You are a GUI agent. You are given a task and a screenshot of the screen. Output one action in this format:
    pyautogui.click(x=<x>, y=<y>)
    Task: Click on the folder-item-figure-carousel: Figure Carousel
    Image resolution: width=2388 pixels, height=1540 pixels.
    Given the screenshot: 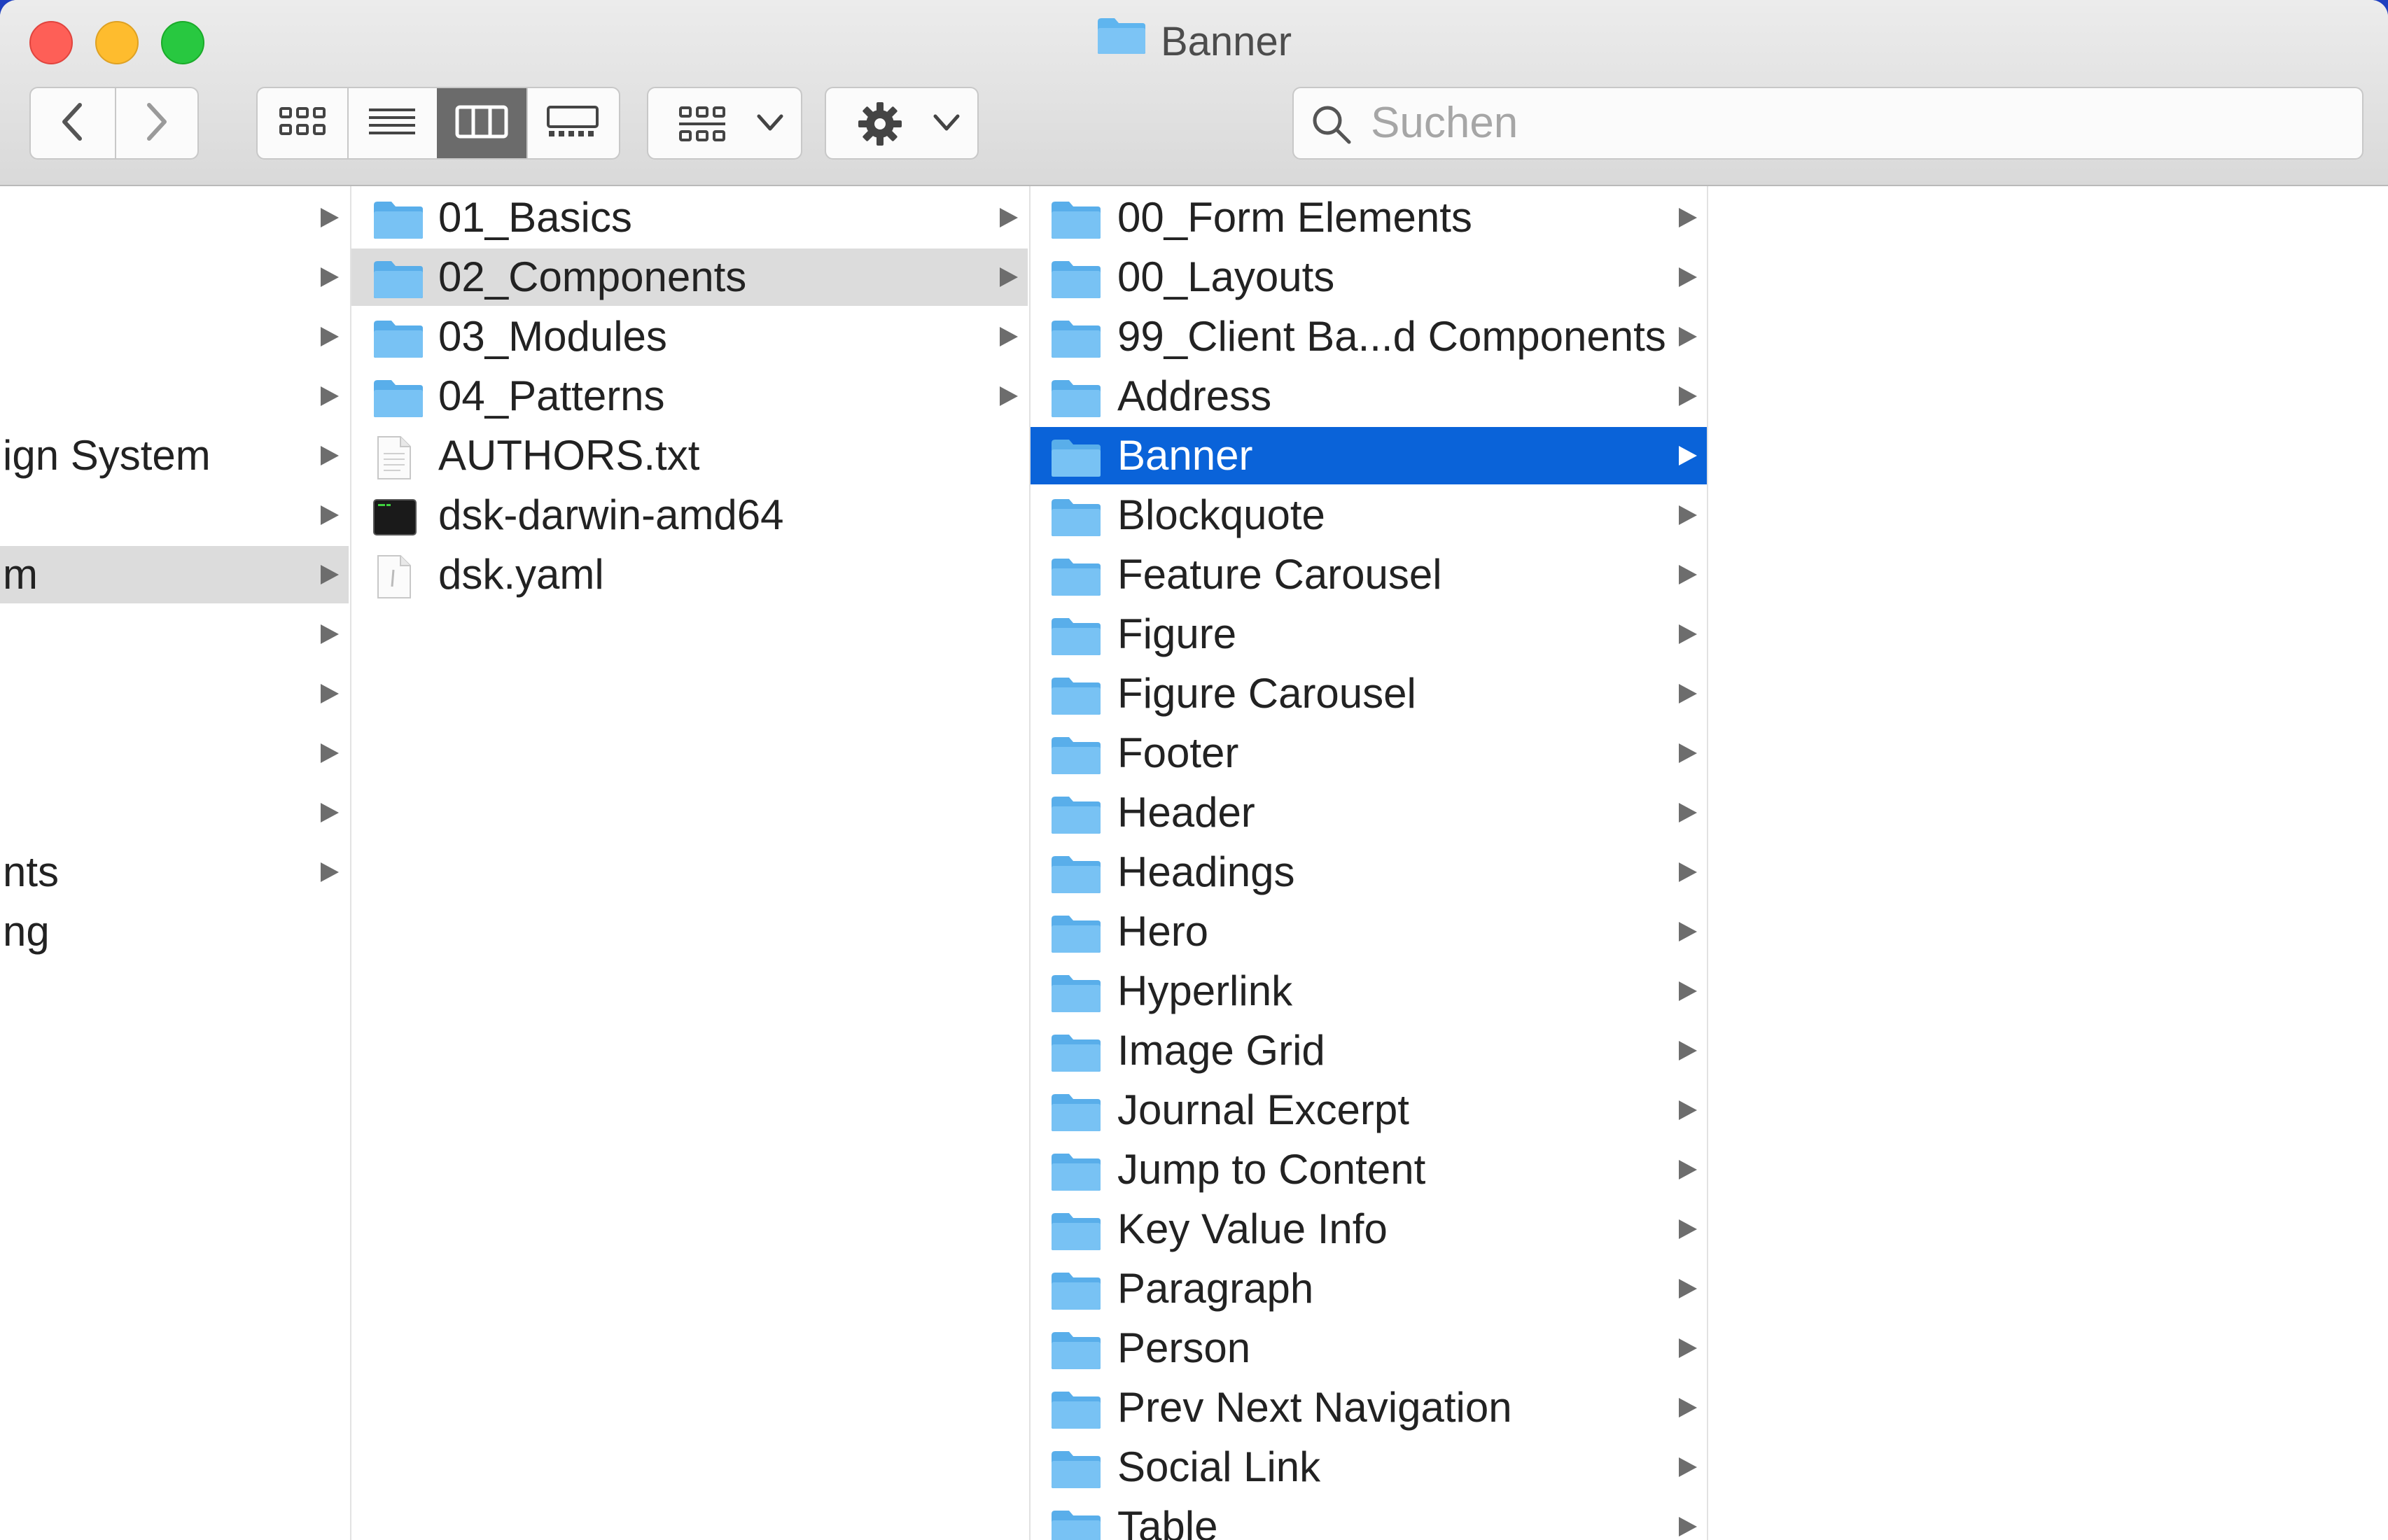 What is the action you would take?
    pyautogui.click(x=1369, y=693)
    